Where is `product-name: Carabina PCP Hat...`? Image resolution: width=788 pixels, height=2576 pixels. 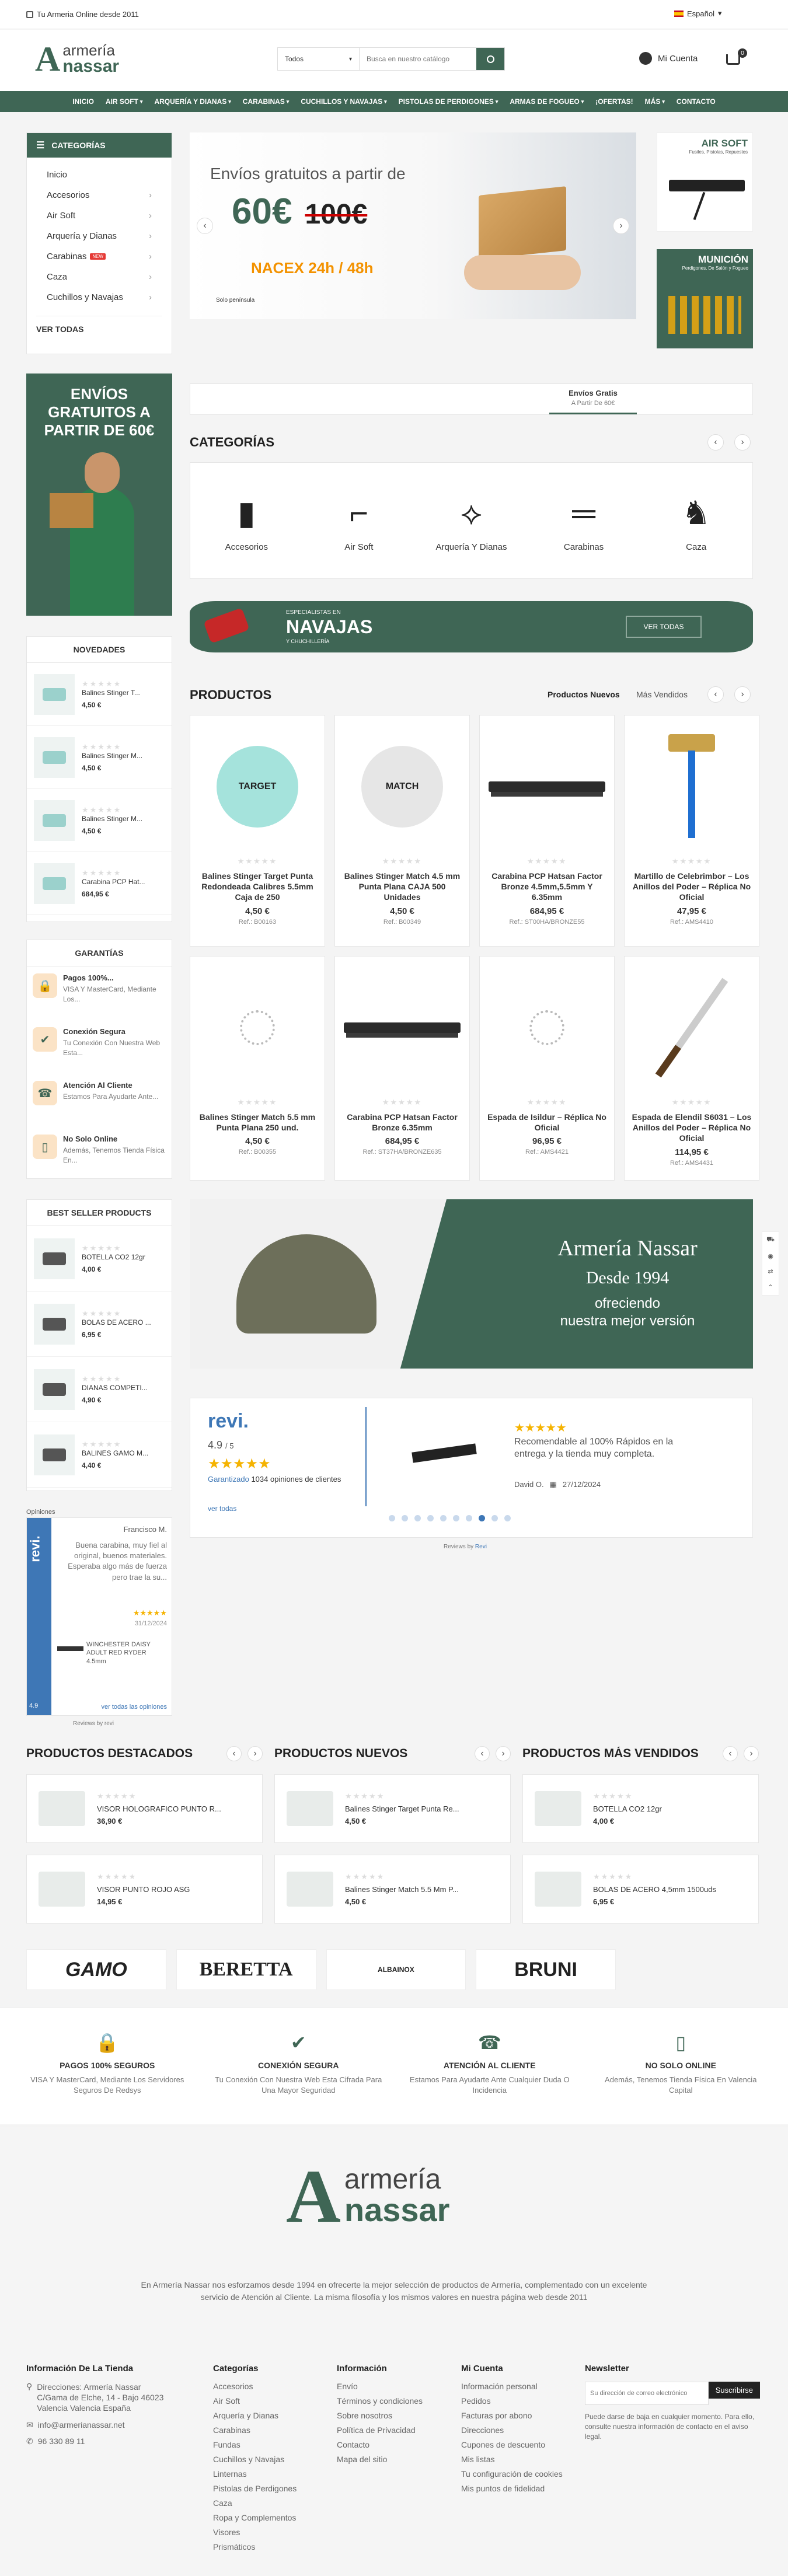
product-name: Carabina PCP Hat... is located at coordinates (113, 882).